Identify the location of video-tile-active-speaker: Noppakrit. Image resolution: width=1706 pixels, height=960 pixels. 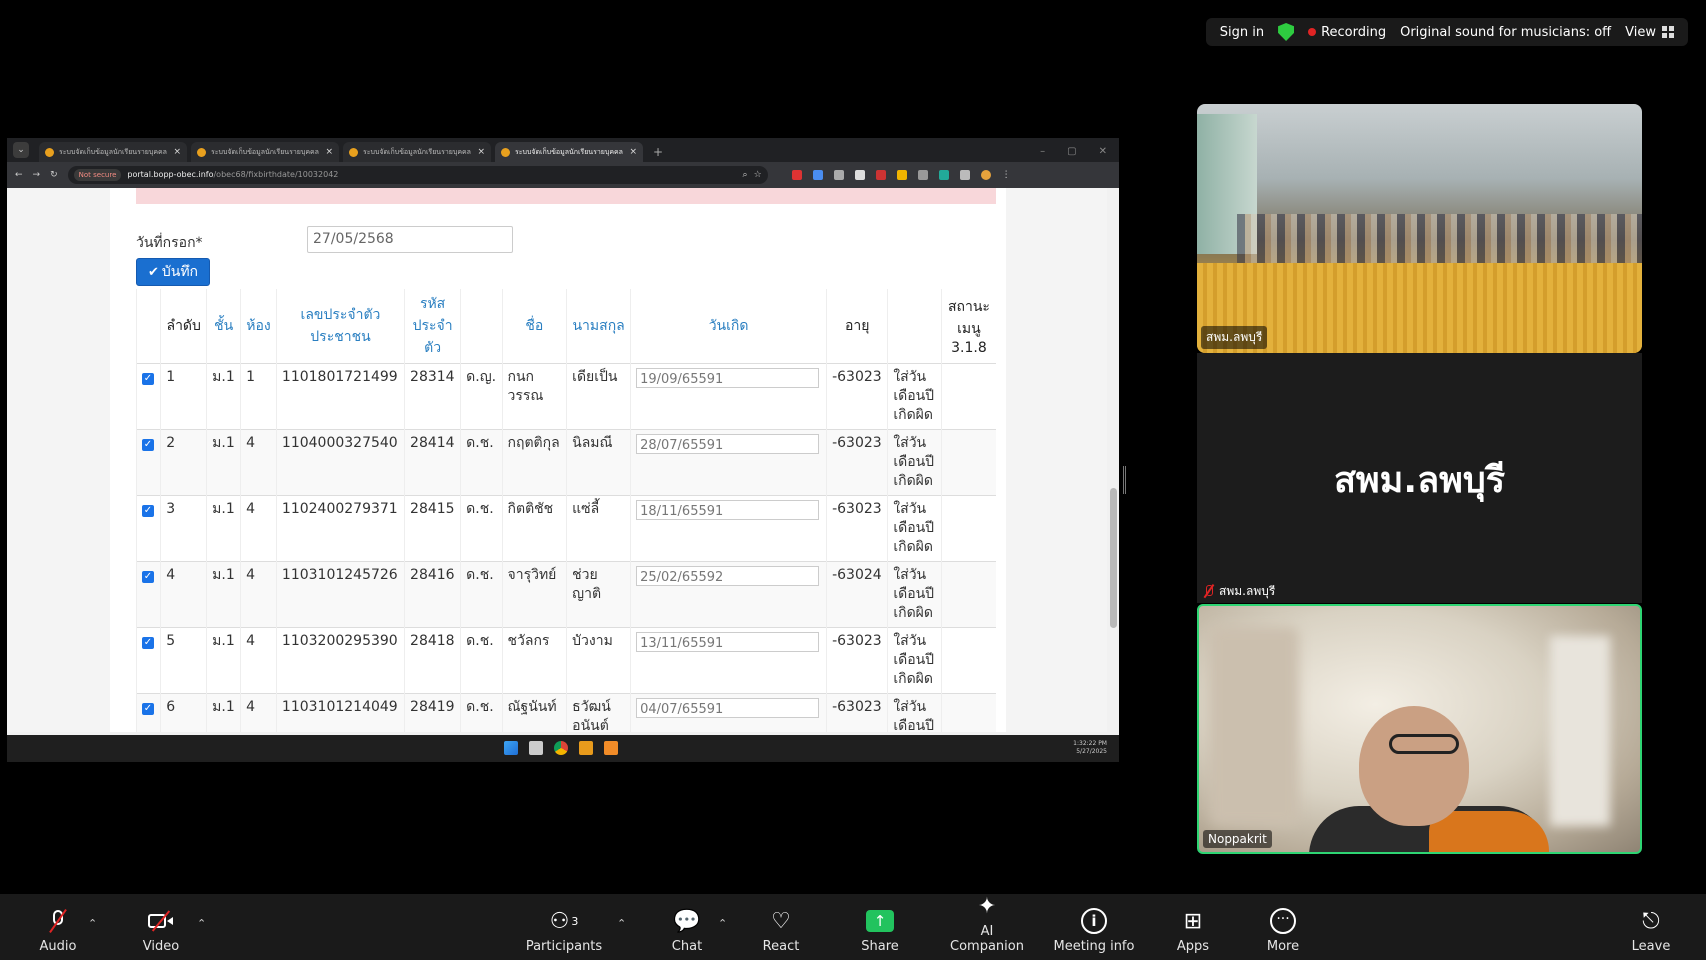
(1419, 729).